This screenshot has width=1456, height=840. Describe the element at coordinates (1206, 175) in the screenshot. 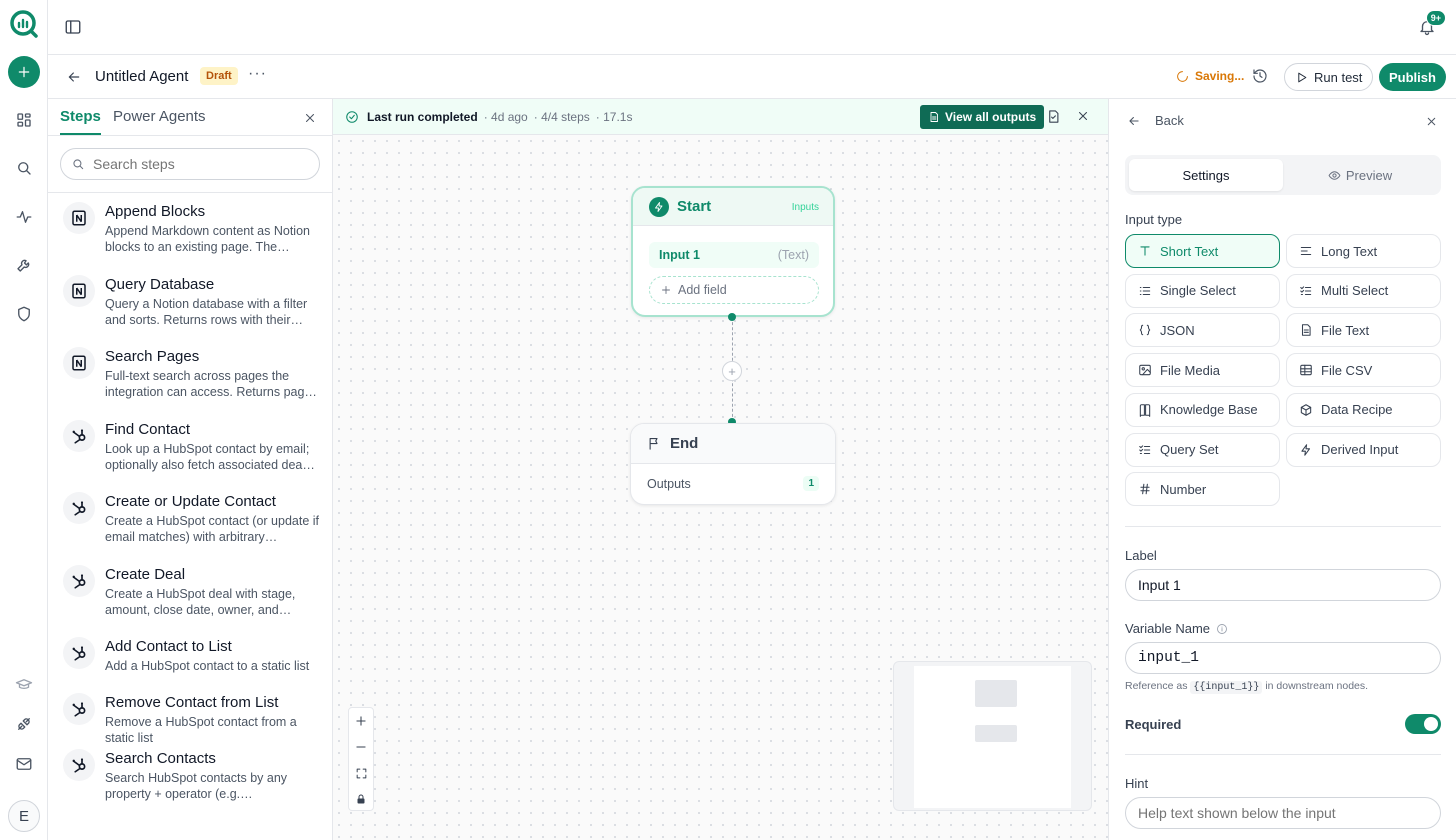

I see `tab-settings: Settings` at that location.